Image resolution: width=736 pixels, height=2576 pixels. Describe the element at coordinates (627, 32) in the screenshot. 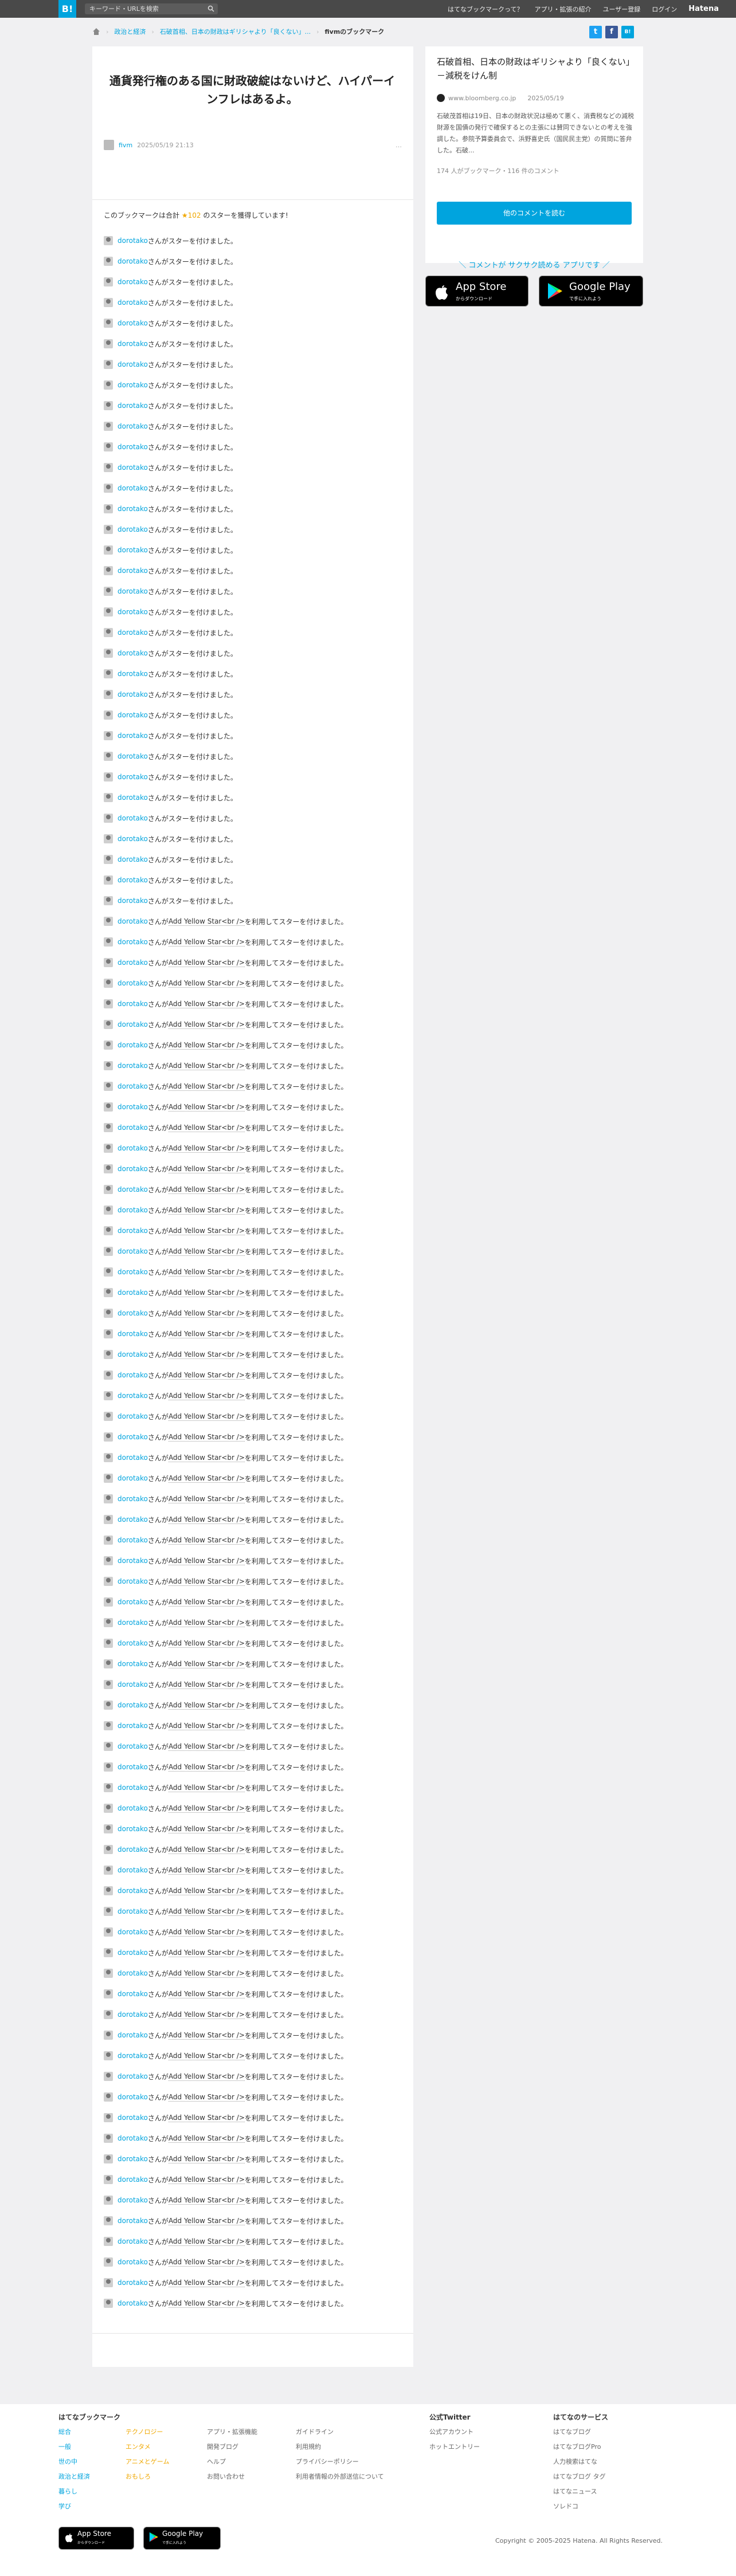

I see `hatena-share-icon: B!` at that location.